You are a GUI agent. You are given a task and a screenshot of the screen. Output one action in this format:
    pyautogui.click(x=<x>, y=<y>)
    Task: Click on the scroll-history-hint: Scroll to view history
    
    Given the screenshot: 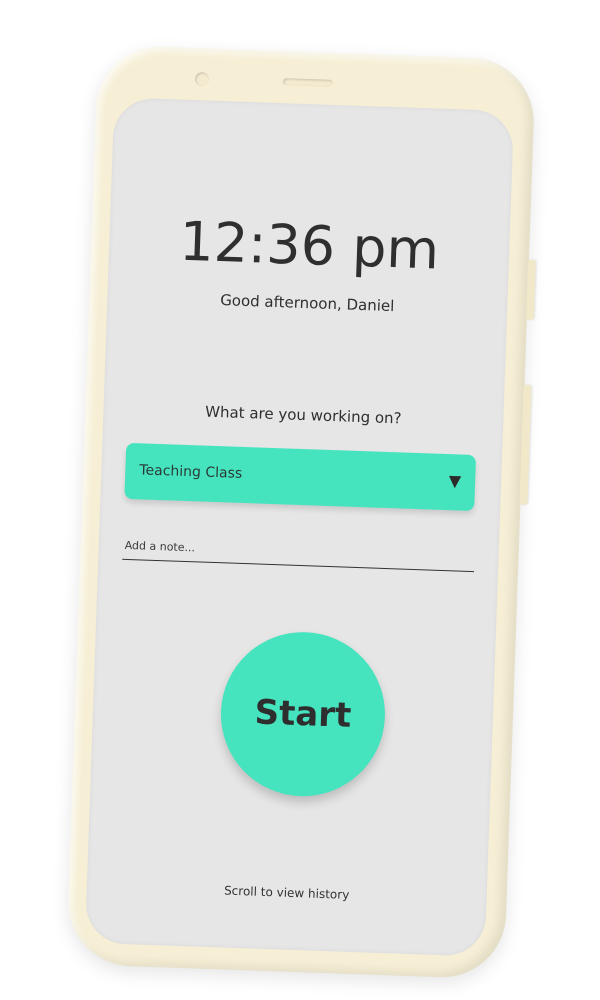 What is the action you would take?
    pyautogui.click(x=286, y=892)
    